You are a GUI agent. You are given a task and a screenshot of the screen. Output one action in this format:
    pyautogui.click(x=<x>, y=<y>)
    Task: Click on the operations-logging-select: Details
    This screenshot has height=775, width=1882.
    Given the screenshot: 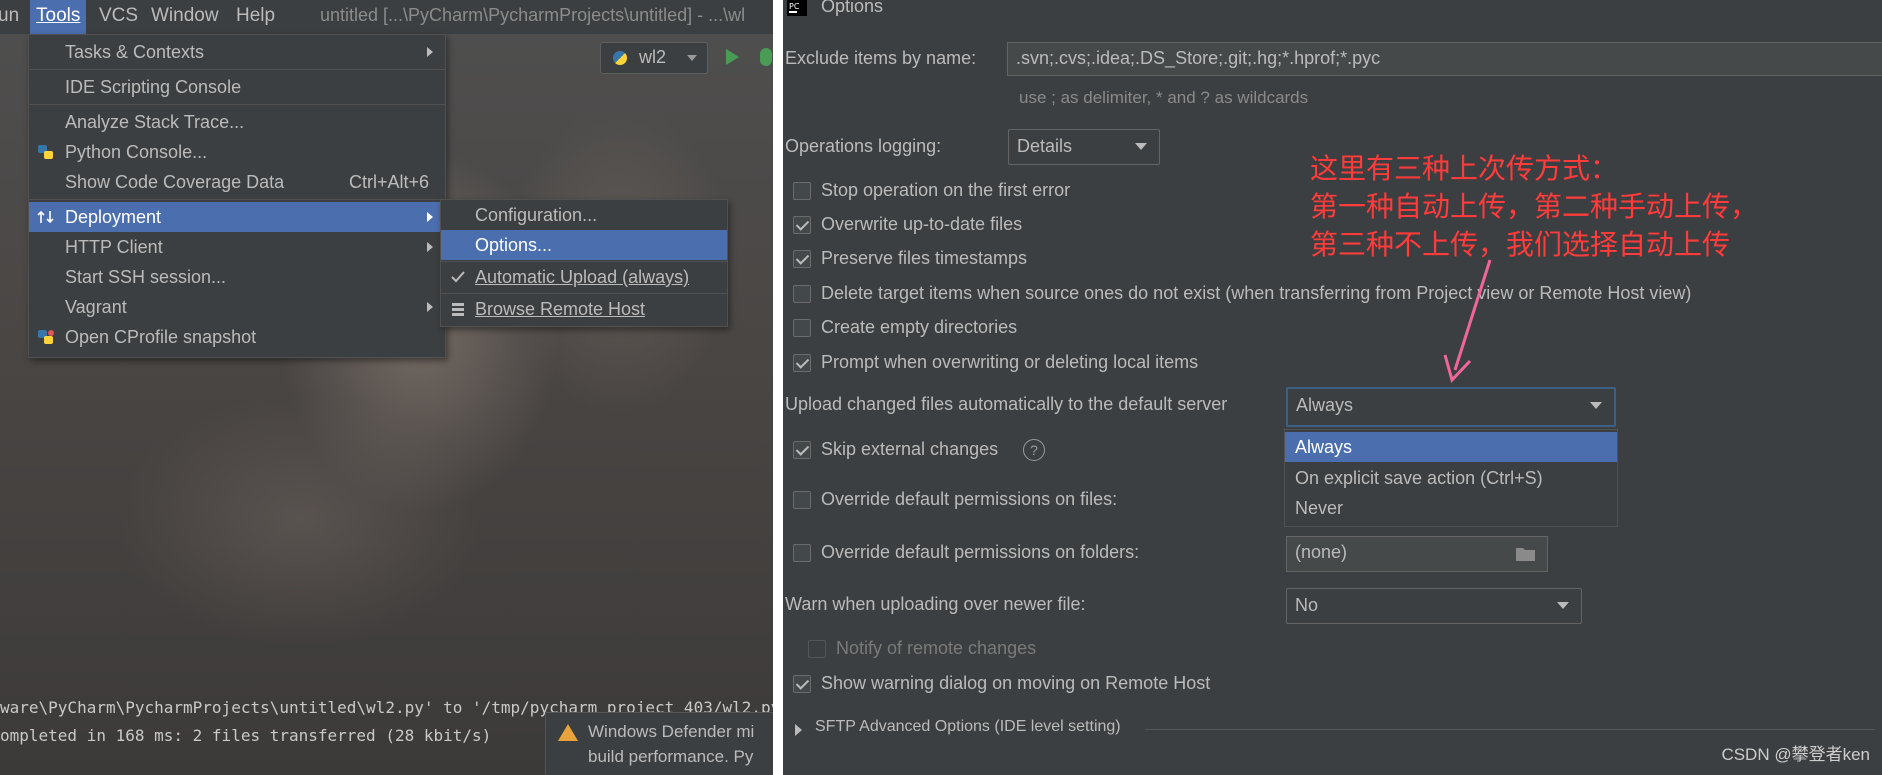 What is the action you would take?
    pyautogui.click(x=1084, y=147)
    